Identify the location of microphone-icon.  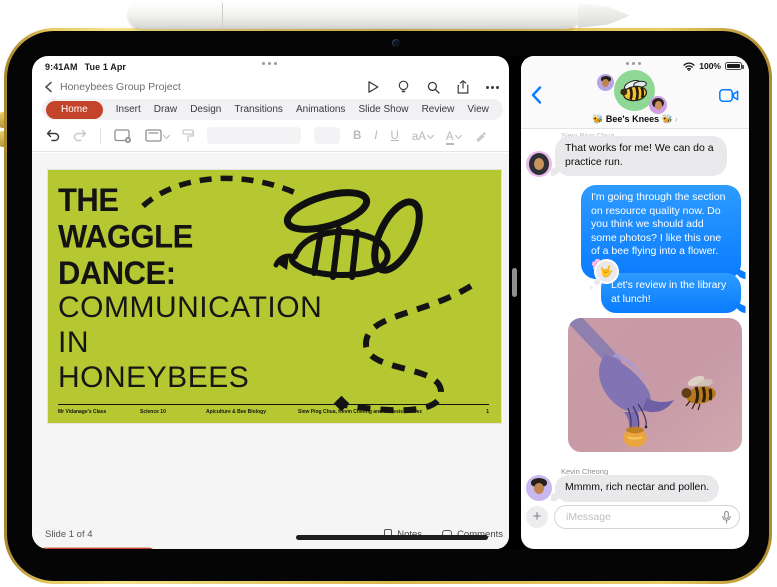
(726, 517).